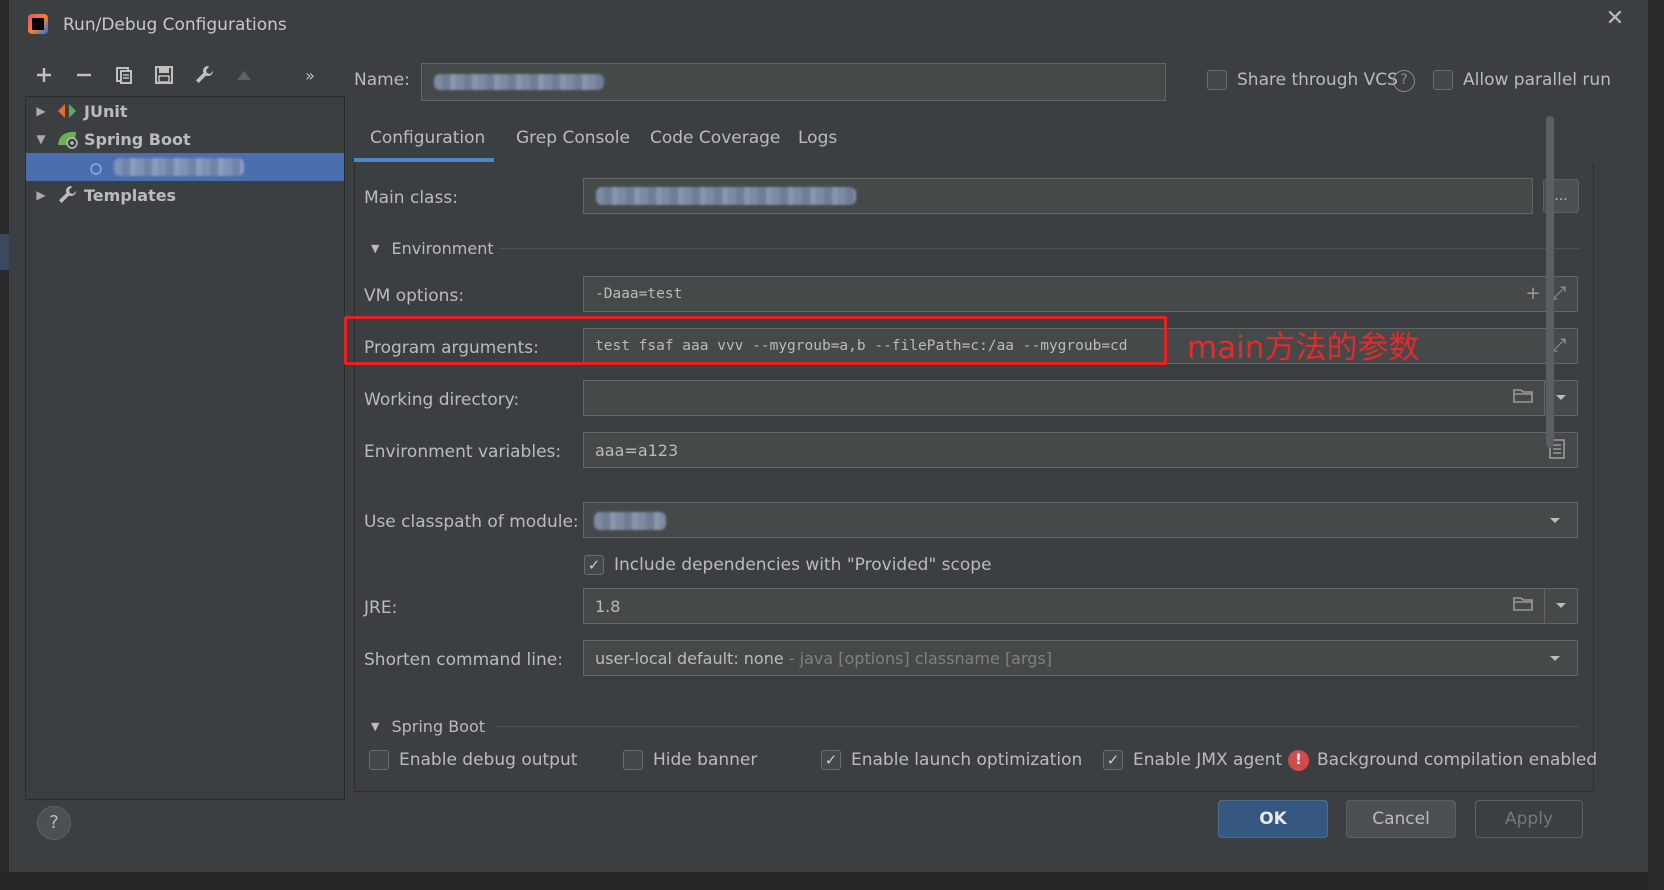 The width and height of the screenshot is (1664, 890). I want to click on tab-configuration: Configuration, so click(424, 140).